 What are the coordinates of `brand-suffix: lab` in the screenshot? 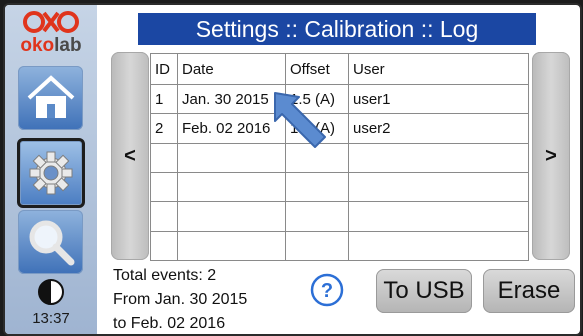 It's located at (68, 45).